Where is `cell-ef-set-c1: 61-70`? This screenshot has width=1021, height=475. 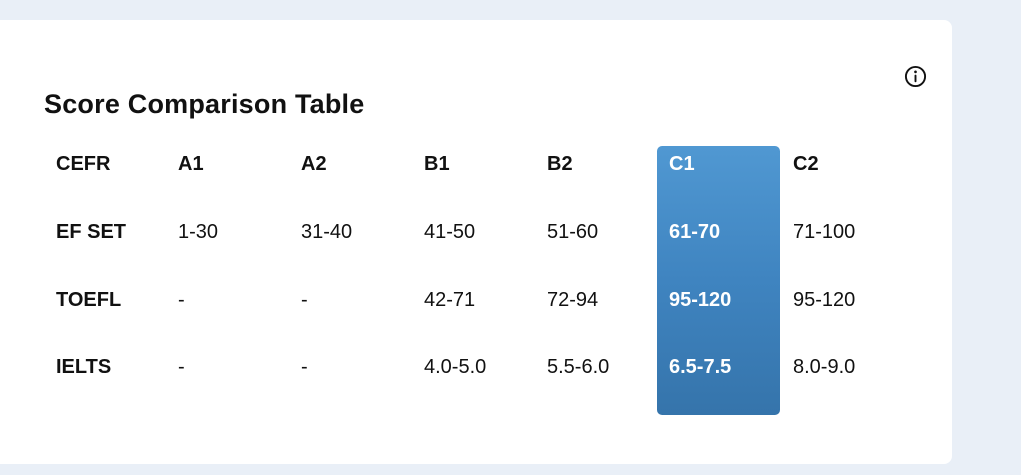 cell-ef-set-c1: 61-70 is located at coordinates (695, 232).